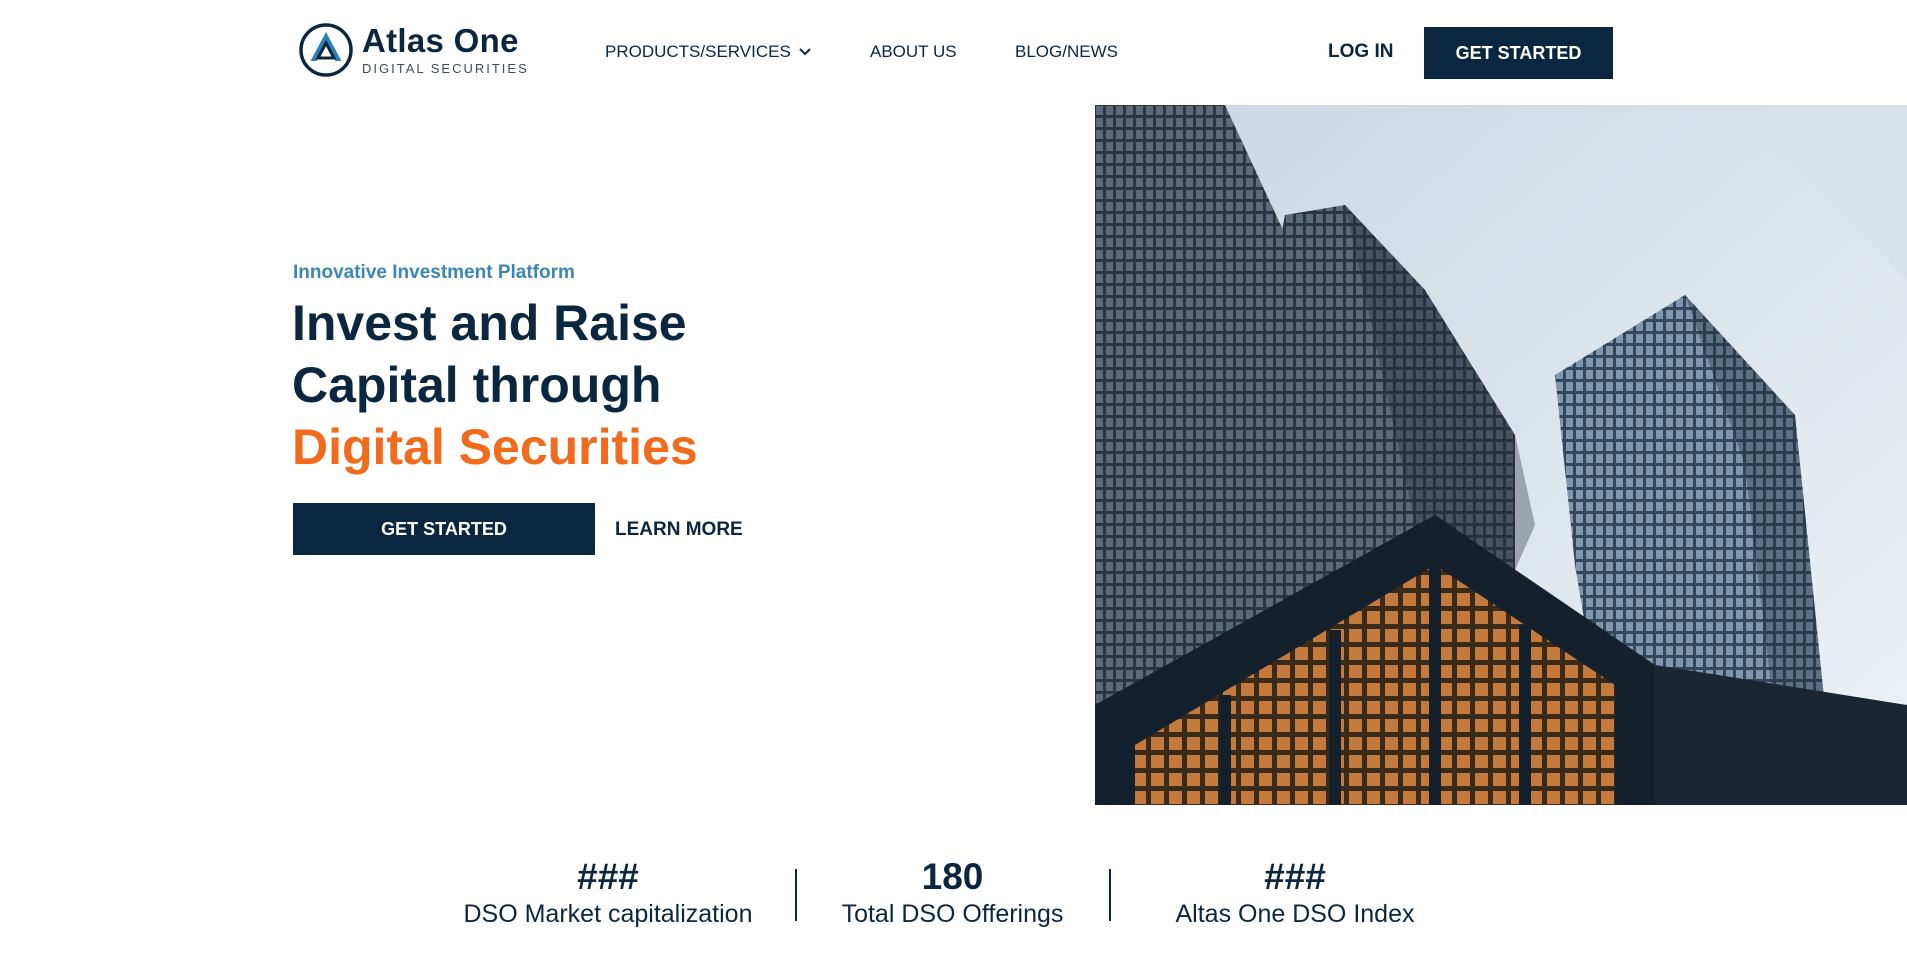 The height and width of the screenshot is (969, 1907). What do you see at coordinates (1295, 914) in the screenshot?
I see `stat-label: Altas One DSO Index` at bounding box center [1295, 914].